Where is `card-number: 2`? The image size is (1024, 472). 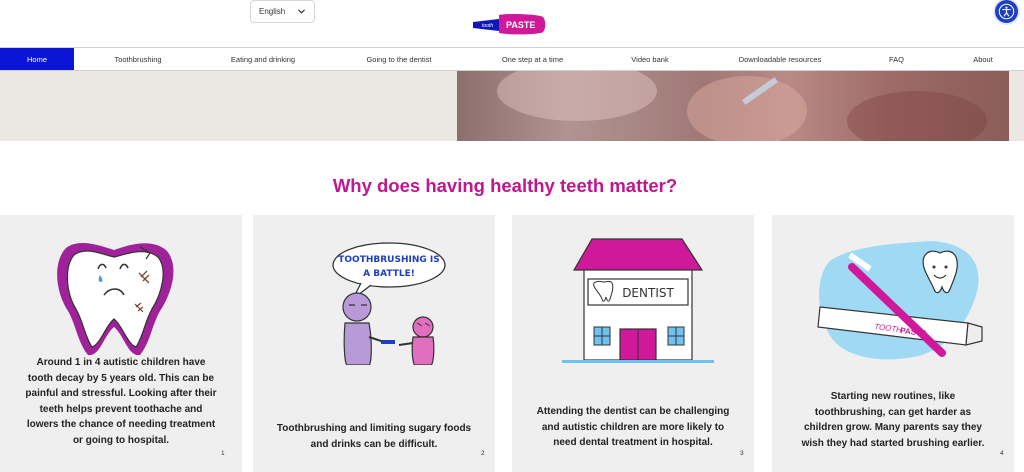 card-number: 2 is located at coordinates (483, 453).